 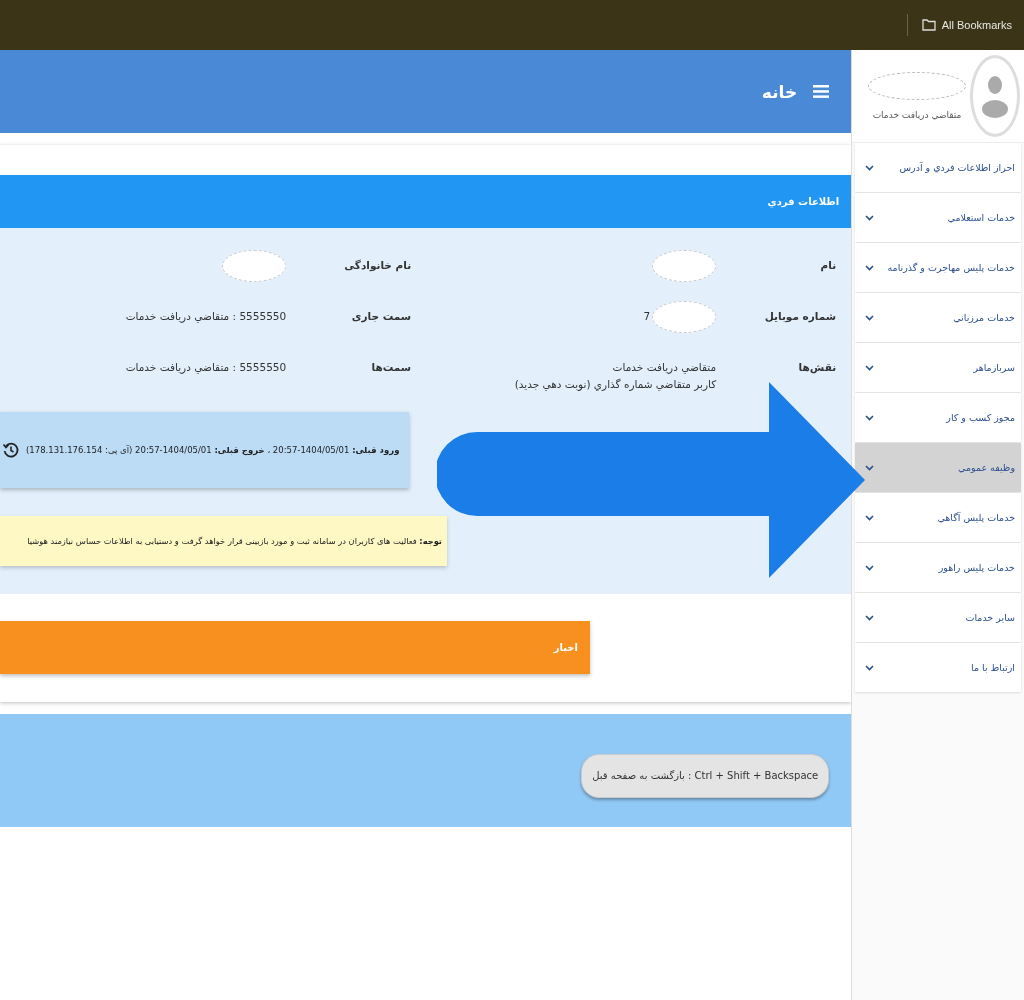 I want to click on sidebar-item: خدمات استعلامي, so click(x=938, y=217).